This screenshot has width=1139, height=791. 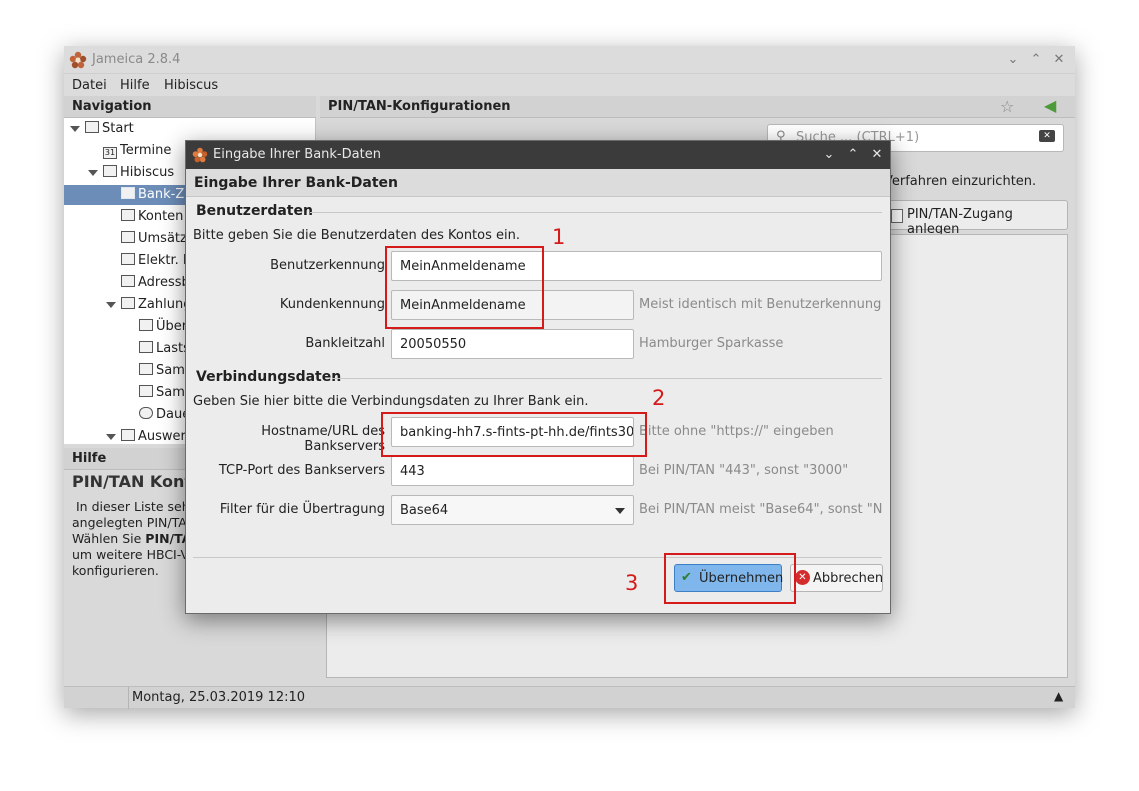 What do you see at coordinates (153, 435) in the screenshot?
I see `tree-item-auswertungen: Auswer` at bounding box center [153, 435].